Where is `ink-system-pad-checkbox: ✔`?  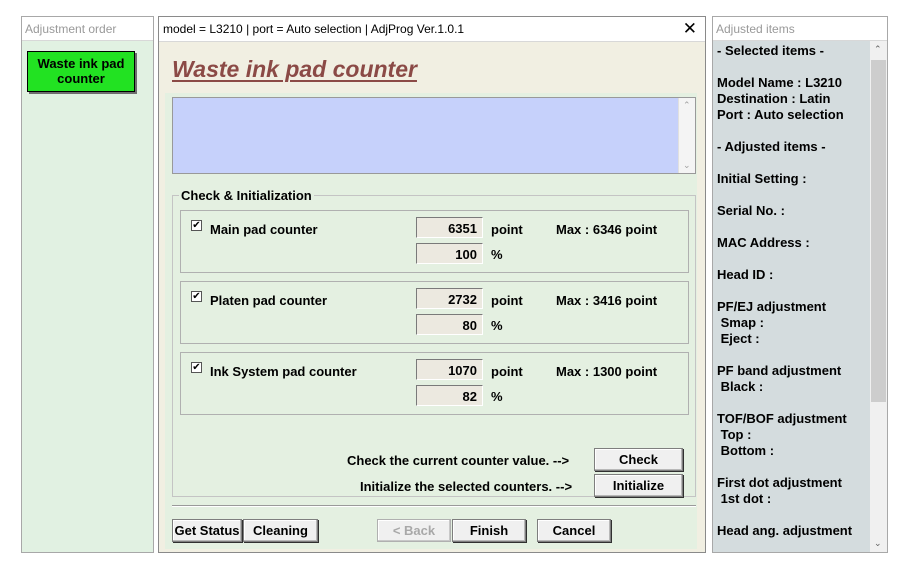 ink-system-pad-checkbox: ✔ is located at coordinates (196, 367).